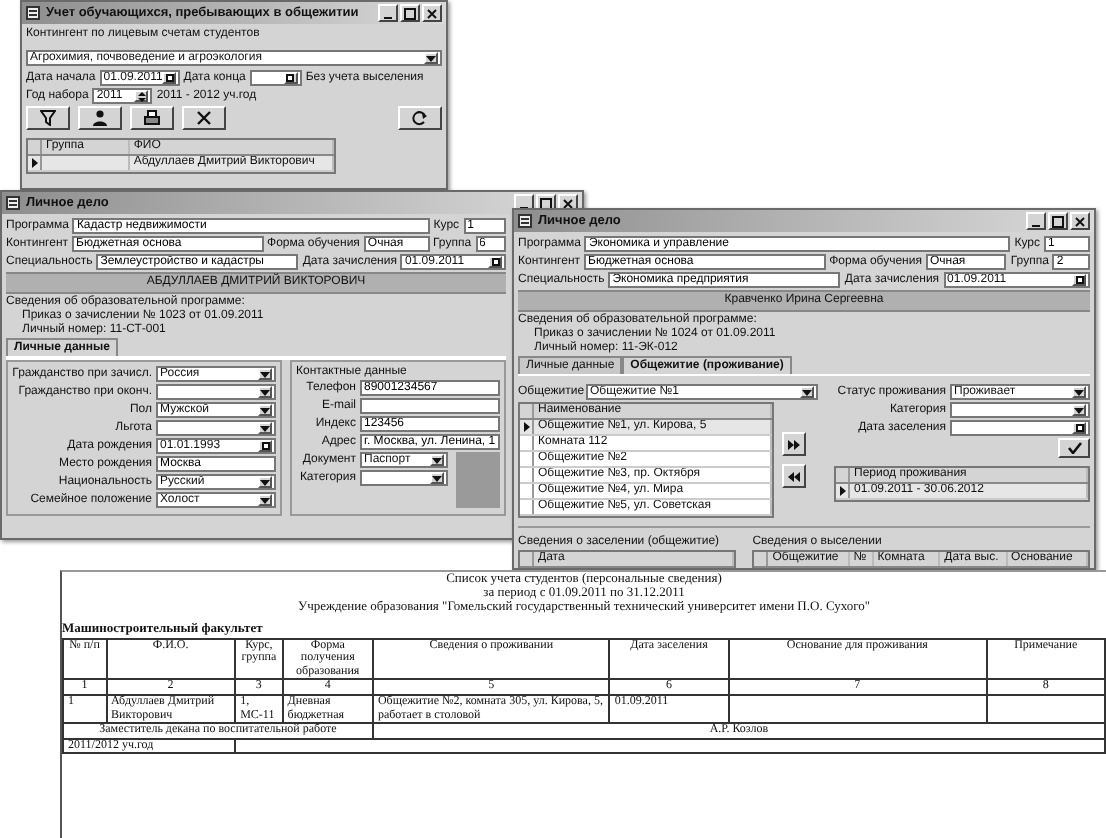  I want to click on double-arrow-right-icon, so click(794, 444).